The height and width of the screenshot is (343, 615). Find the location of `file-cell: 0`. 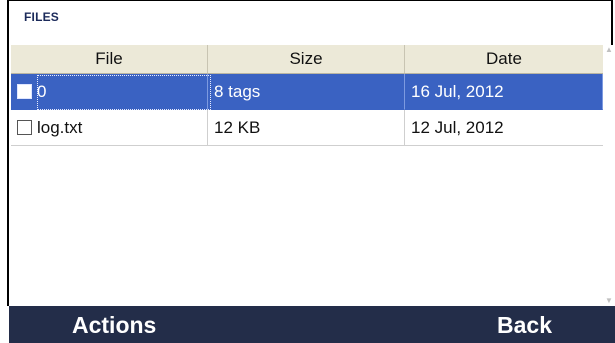

file-cell: 0 is located at coordinates (109, 92).